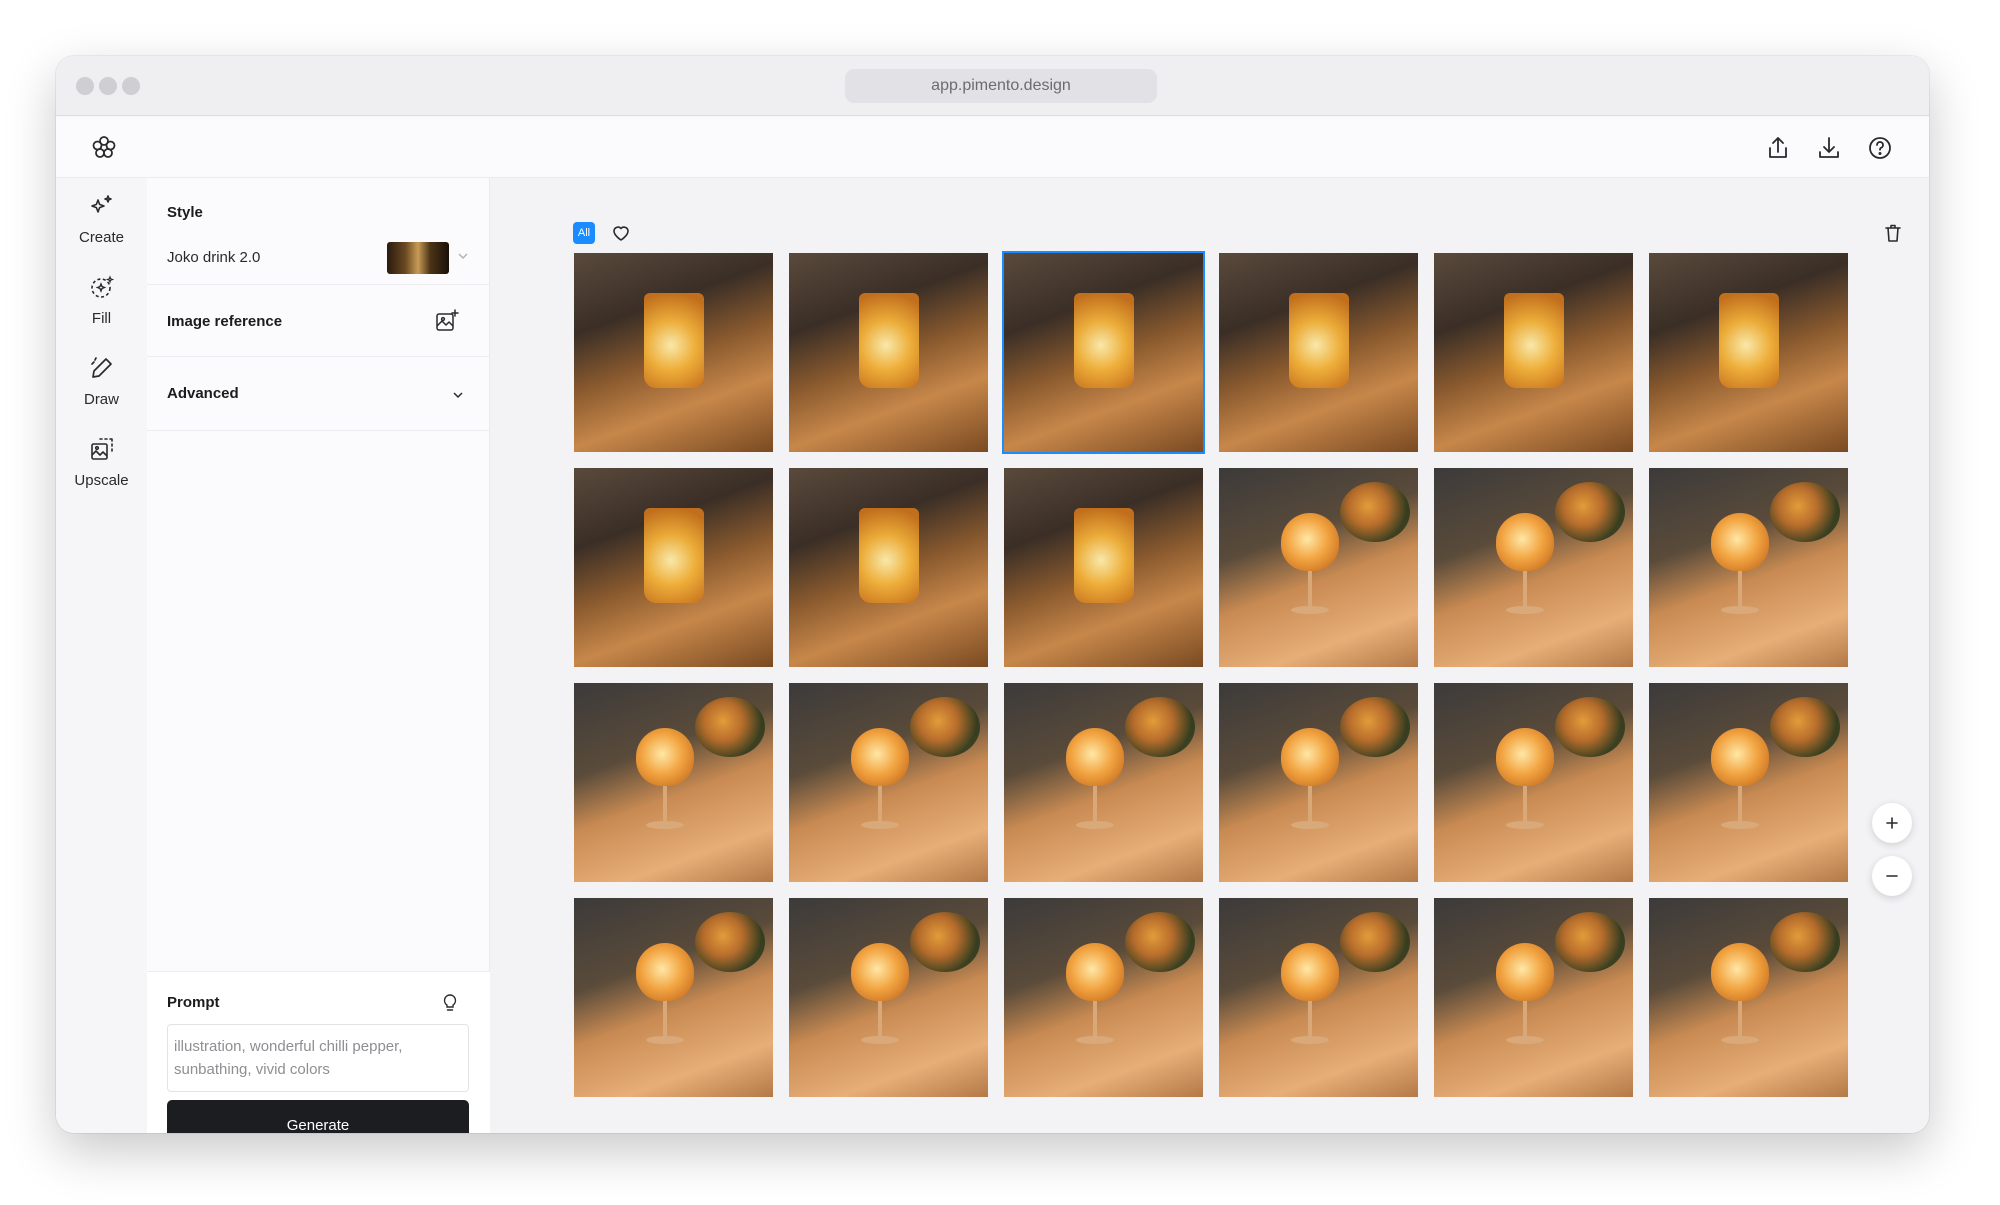  I want to click on minimize-window-button, so click(108, 86).